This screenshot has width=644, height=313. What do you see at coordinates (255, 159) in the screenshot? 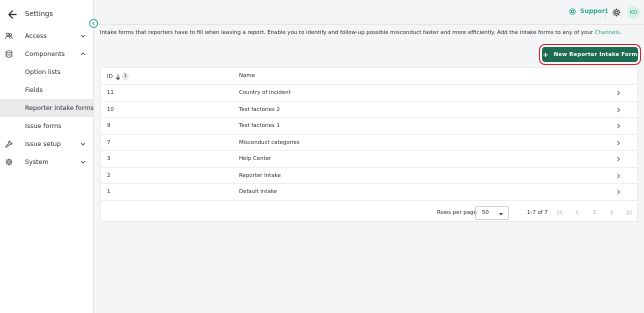
I see `cell-name: Help Center` at bounding box center [255, 159].